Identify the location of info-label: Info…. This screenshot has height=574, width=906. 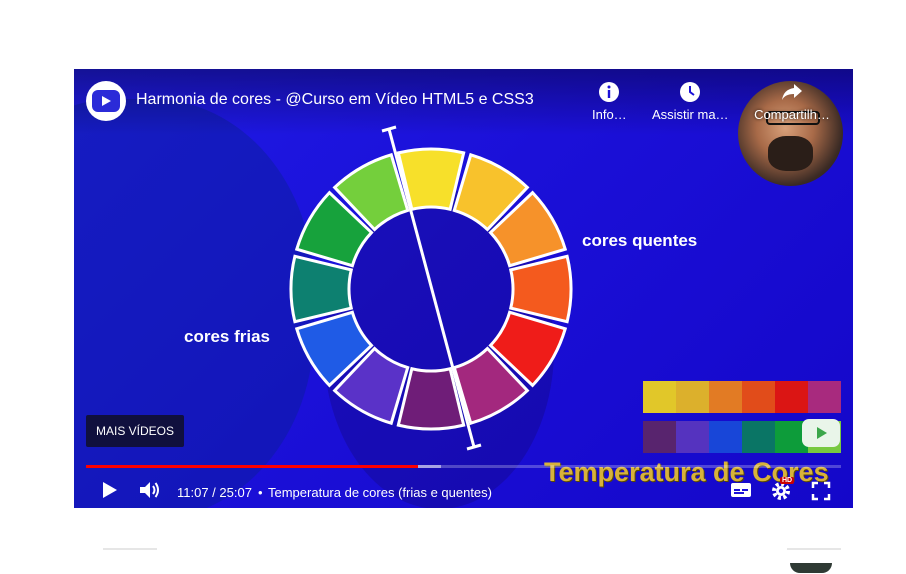
(609, 114).